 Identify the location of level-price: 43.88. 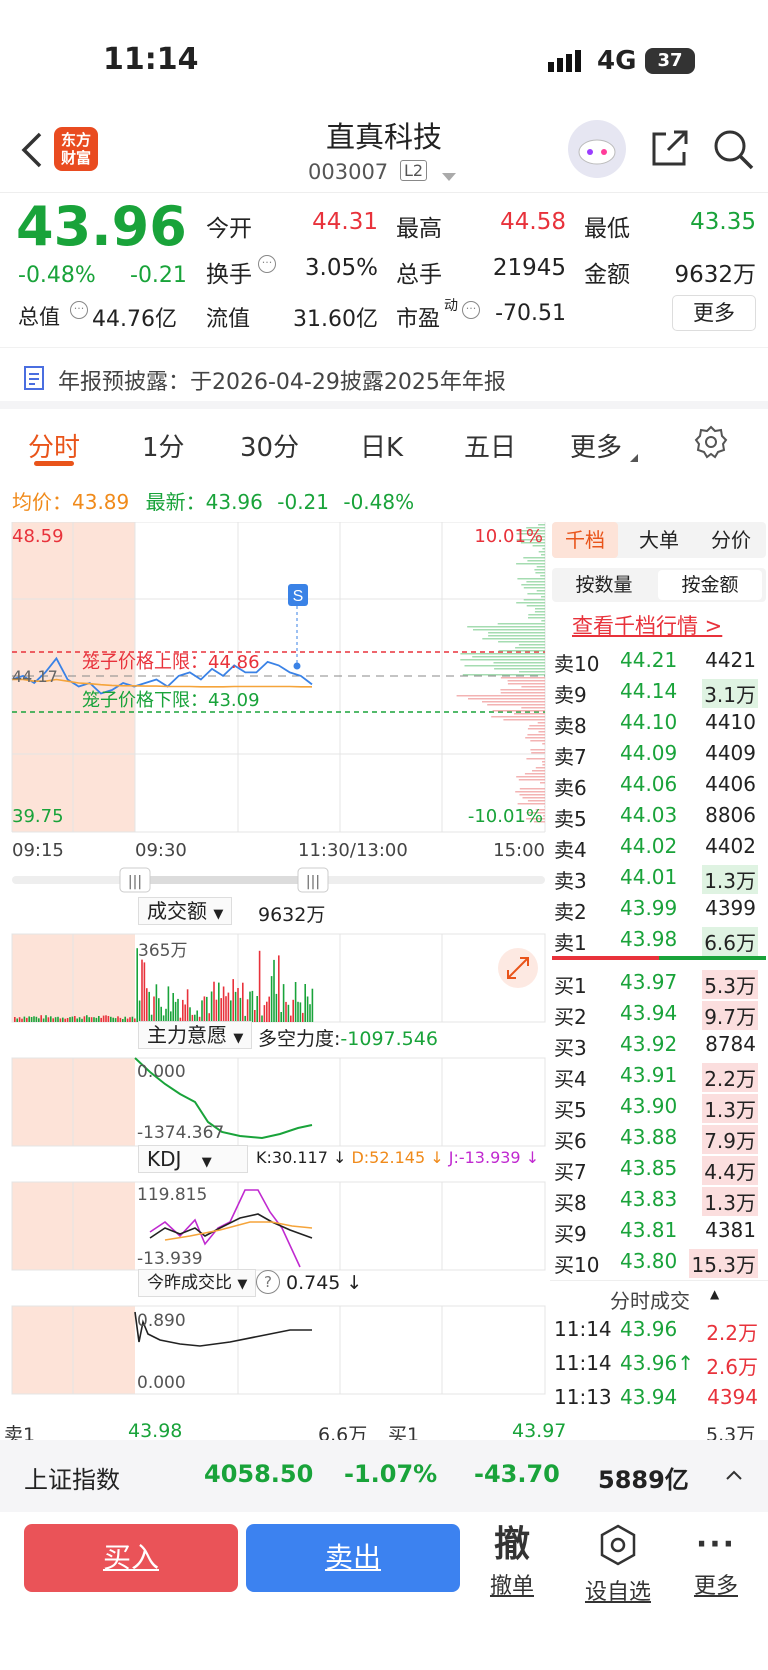
(649, 1137).